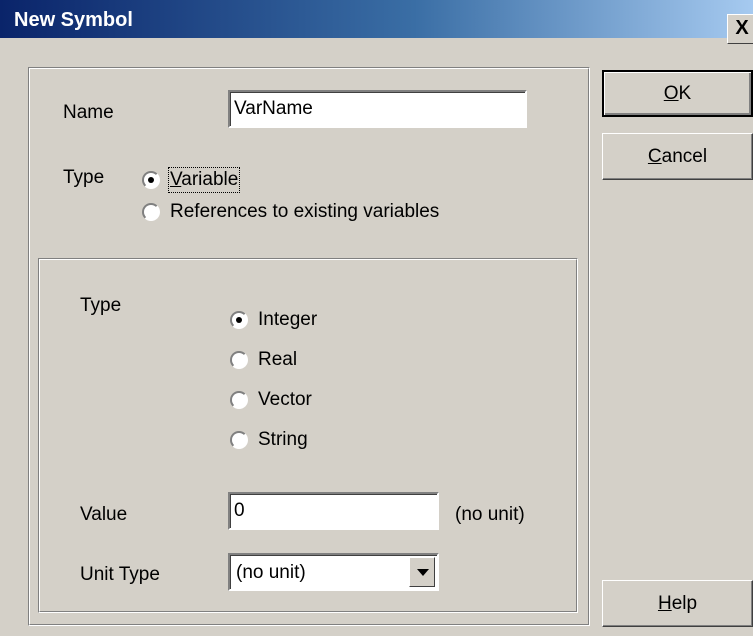 The height and width of the screenshot is (636, 753). Describe the element at coordinates (239, 320) in the screenshot. I see `radio-integer-indicator` at that location.